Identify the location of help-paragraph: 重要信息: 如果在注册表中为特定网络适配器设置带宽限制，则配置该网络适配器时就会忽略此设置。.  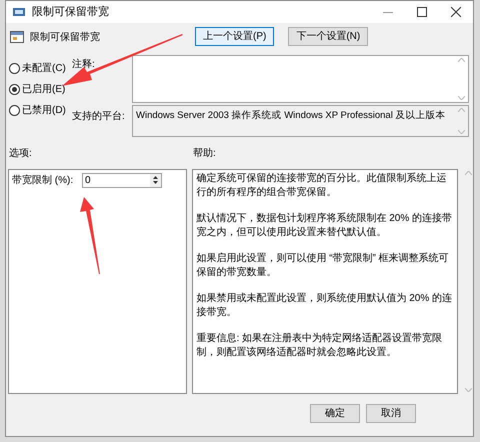
(320, 346).